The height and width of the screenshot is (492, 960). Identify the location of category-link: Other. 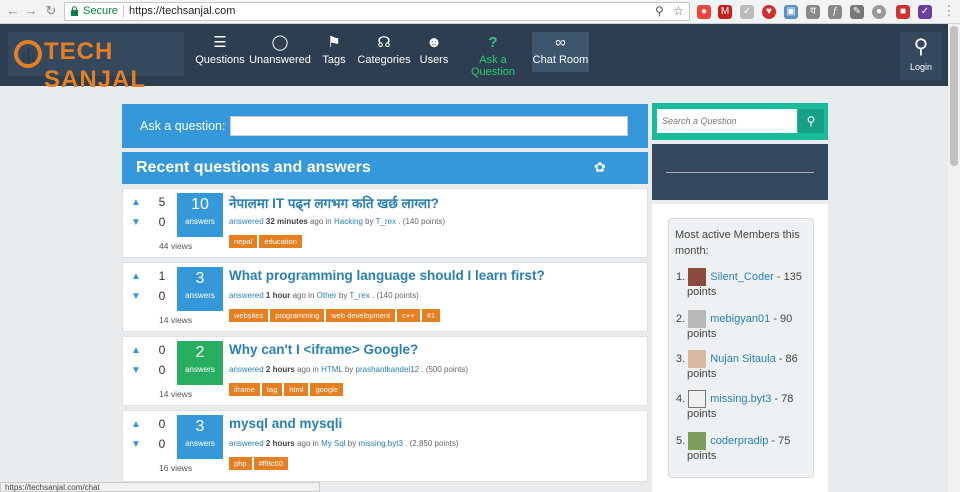
(327, 295).